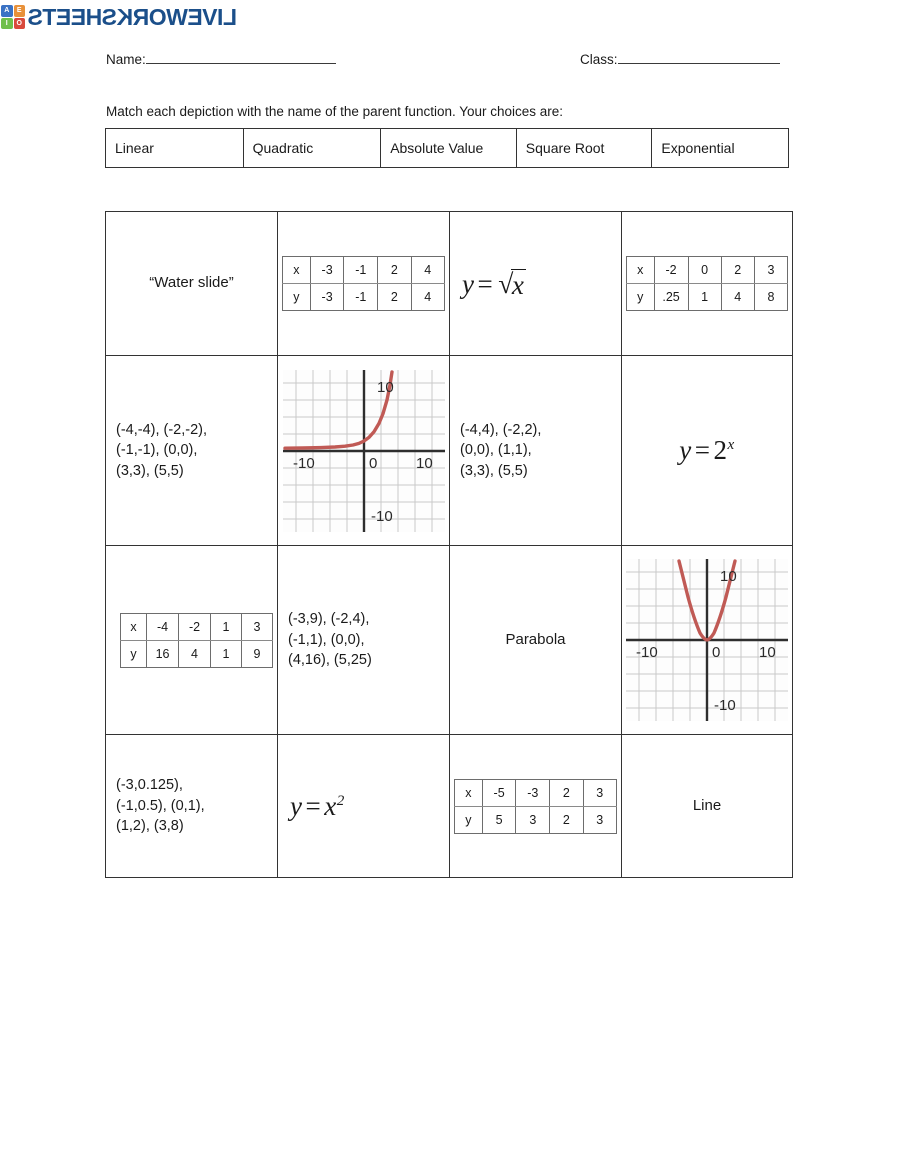 The height and width of the screenshot is (1161, 900). Describe the element at coordinates (361, 297) in the screenshot. I see `y-value: -1` at that location.